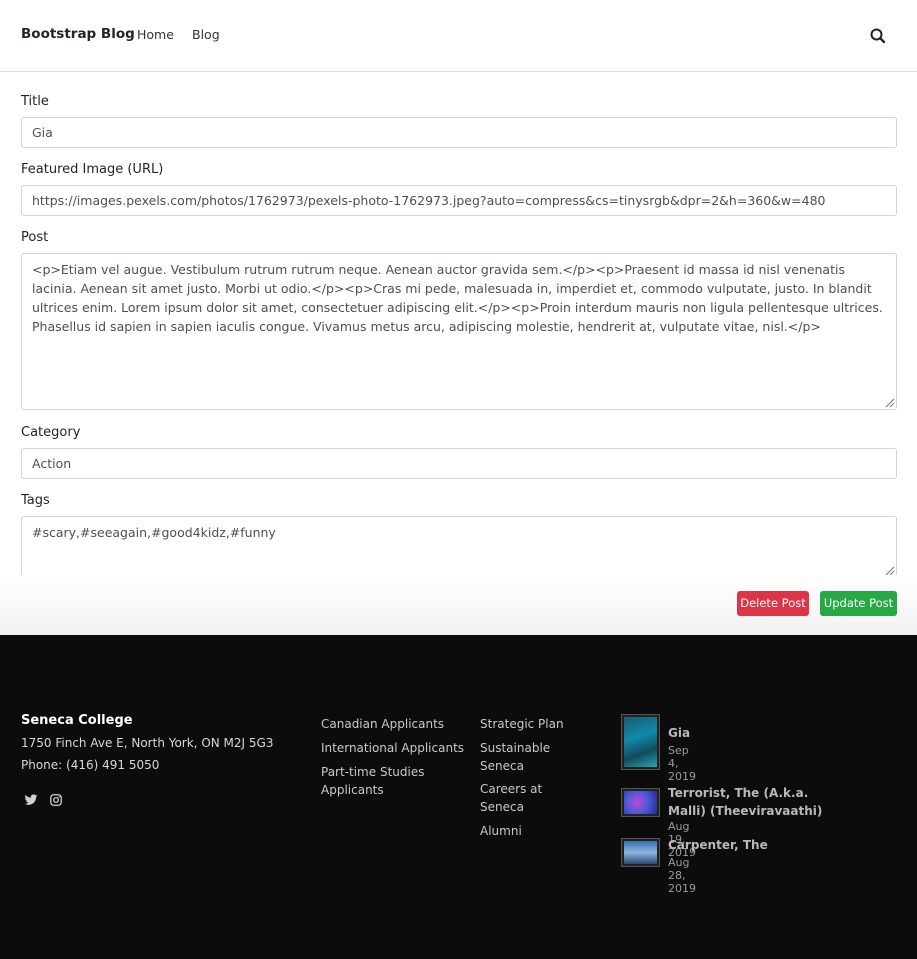  What do you see at coordinates (51, 432) in the screenshot?
I see `category-label: Category` at bounding box center [51, 432].